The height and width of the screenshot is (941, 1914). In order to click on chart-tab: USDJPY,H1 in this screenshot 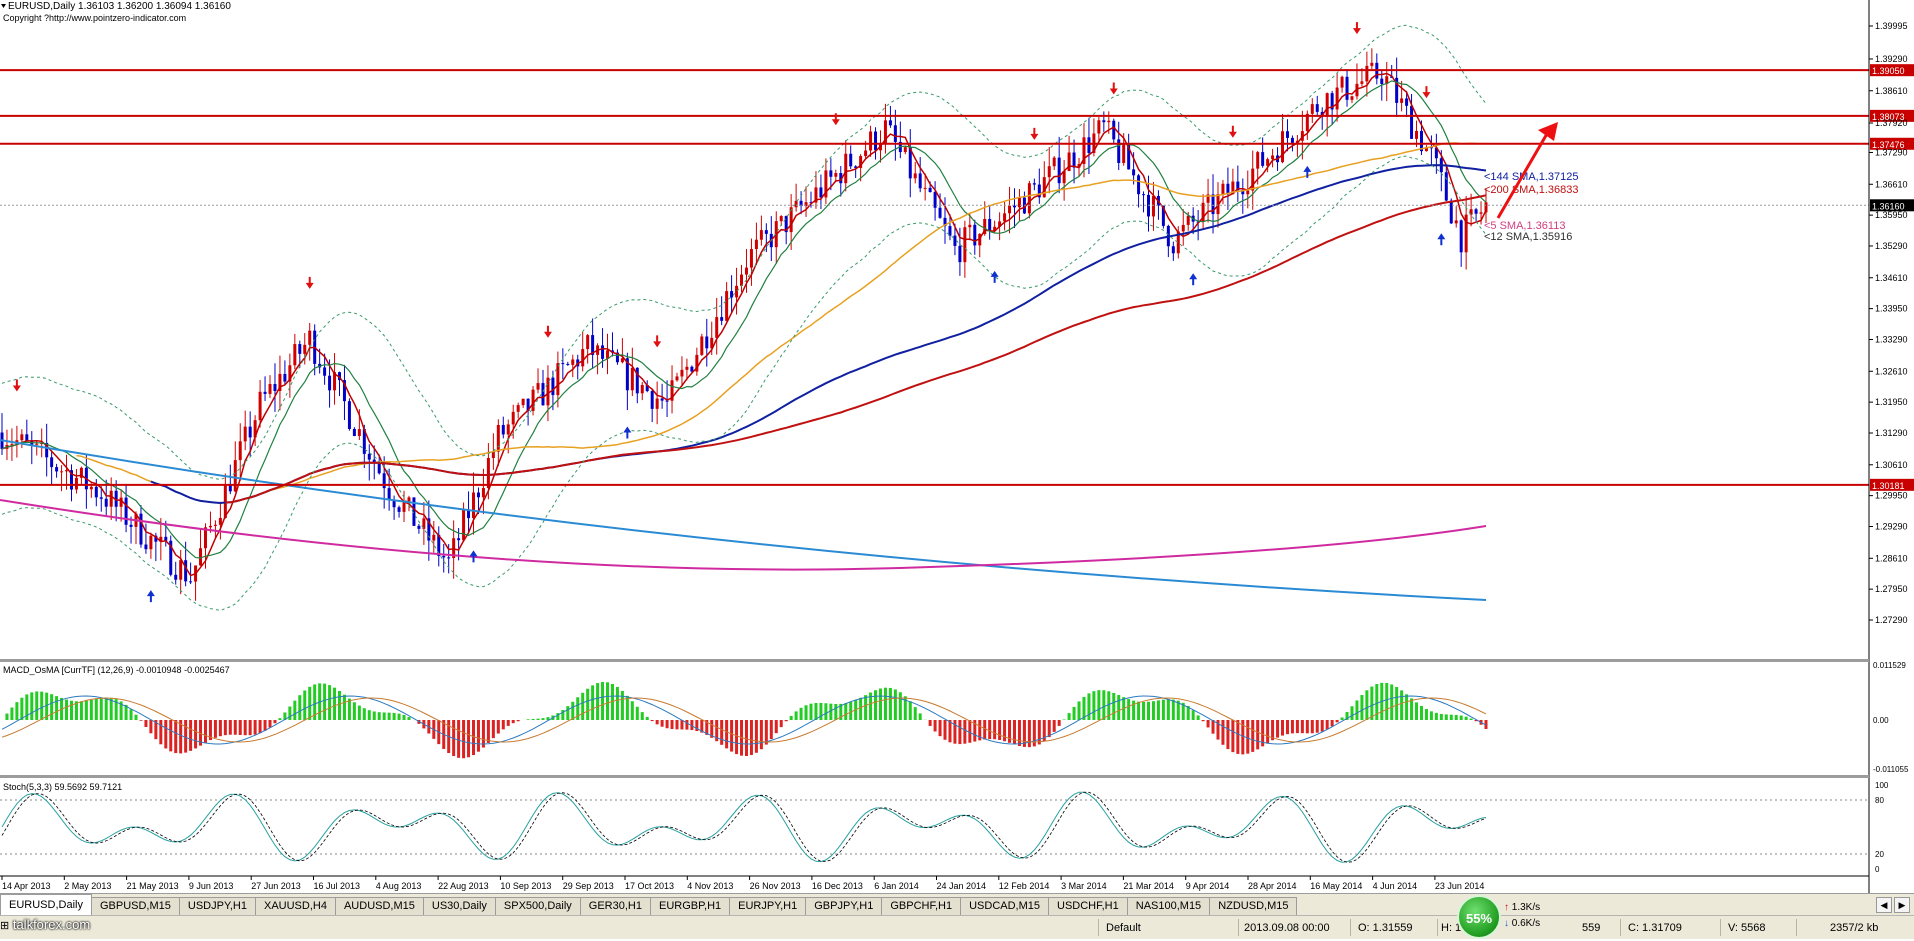, I will do `click(217, 906)`.